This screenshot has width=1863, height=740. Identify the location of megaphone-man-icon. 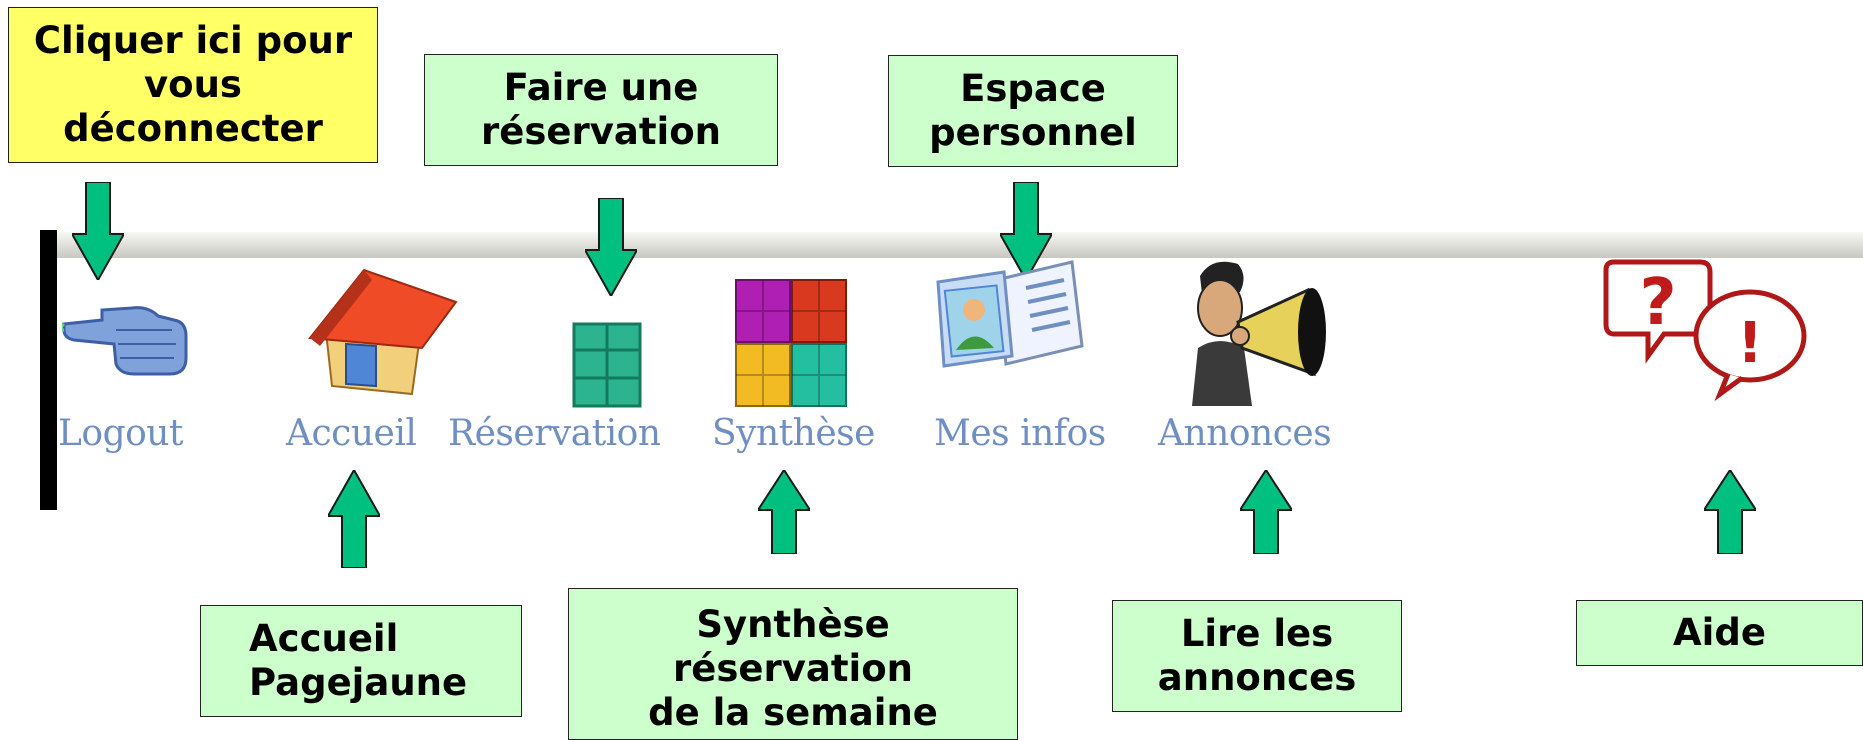
(1256, 332).